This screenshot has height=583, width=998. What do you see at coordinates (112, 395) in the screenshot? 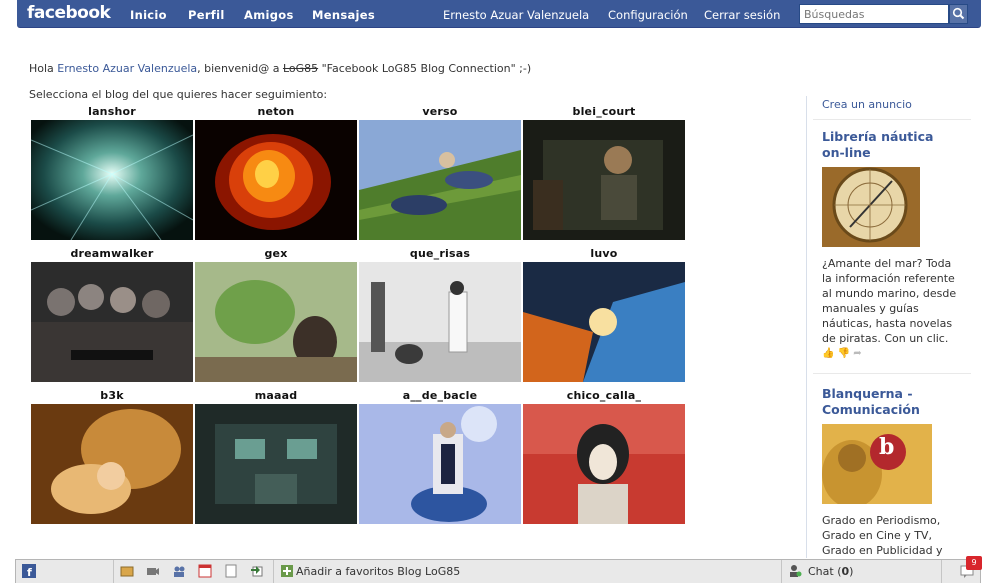
I see `blog-name: b3k` at bounding box center [112, 395].